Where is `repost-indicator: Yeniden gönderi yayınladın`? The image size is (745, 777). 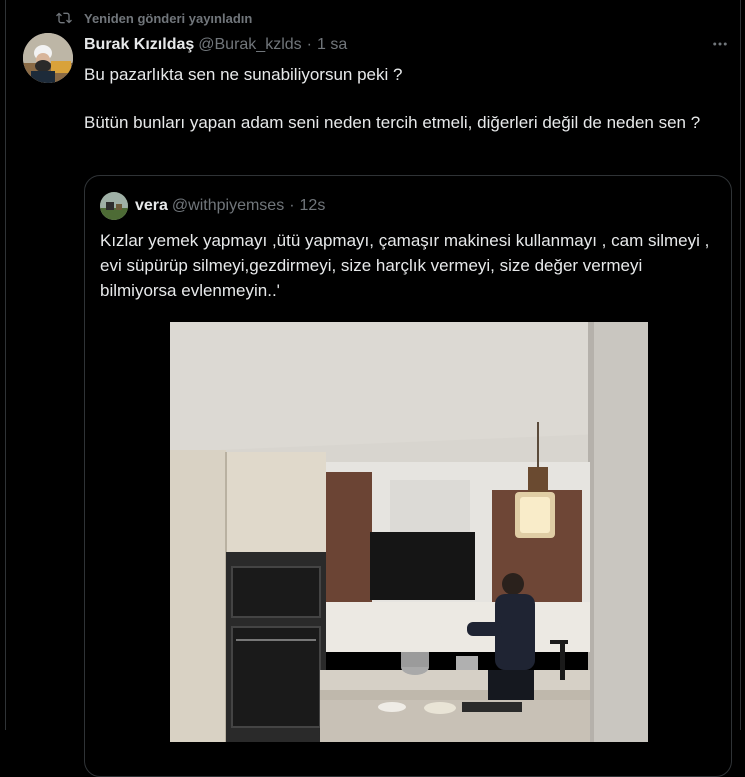
repost-indicator: Yeniden gönderi yayınladın is located at coordinates (154, 18).